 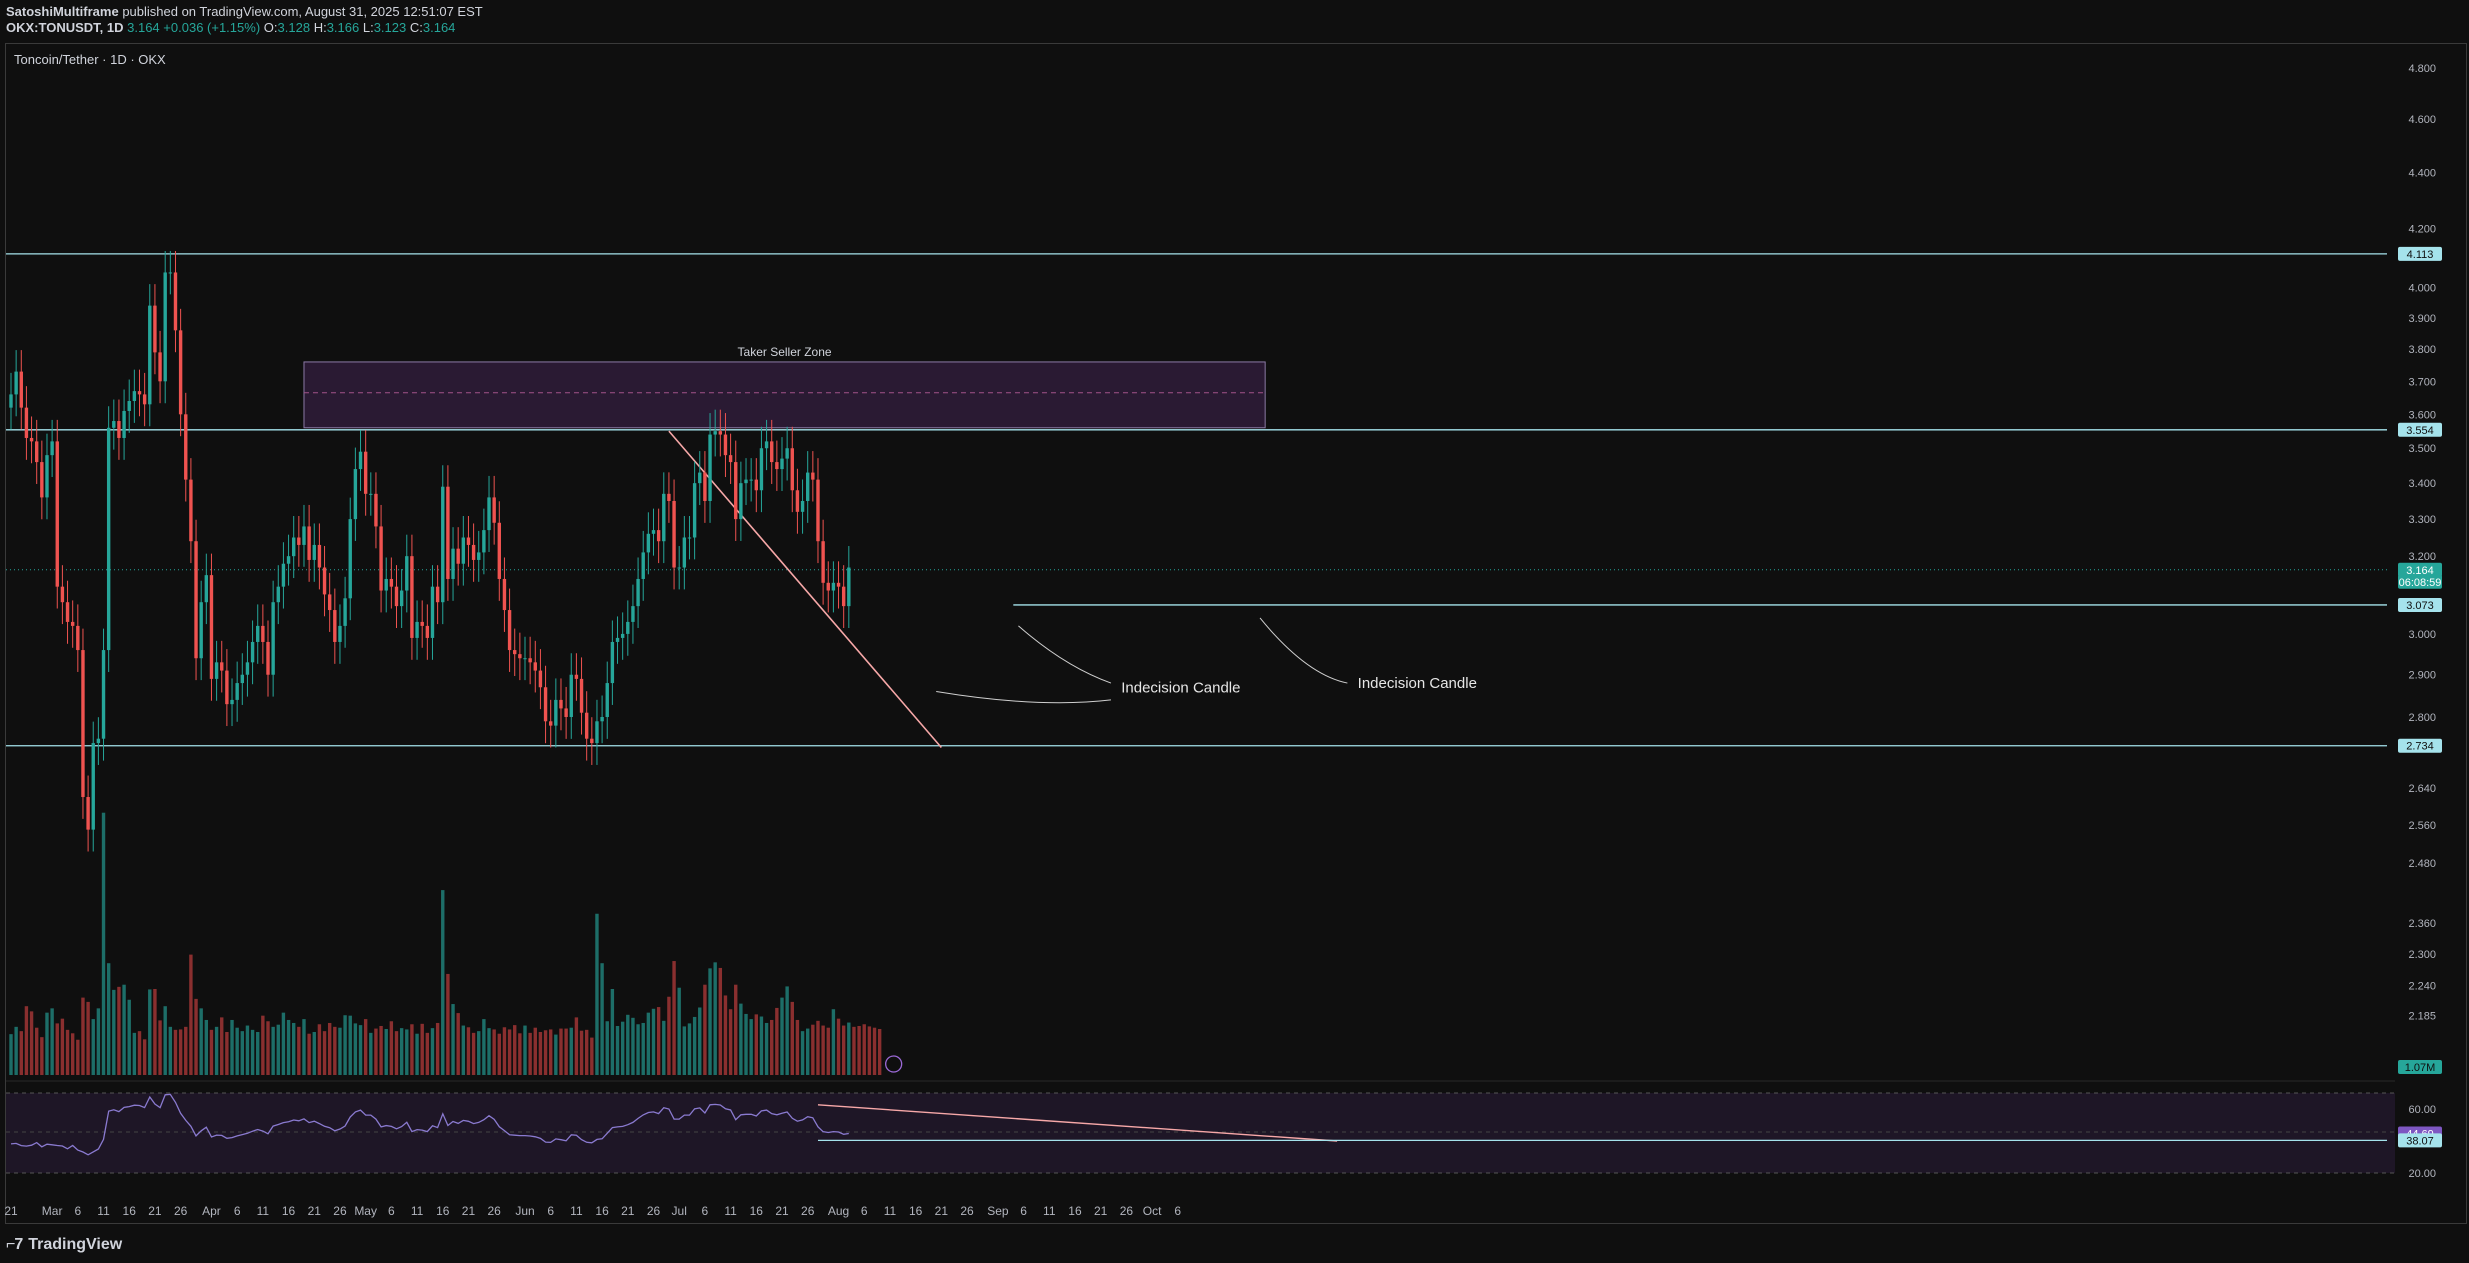 What do you see at coordinates (2422, 382) in the screenshot?
I see `y-tick-label: 3.700` at bounding box center [2422, 382].